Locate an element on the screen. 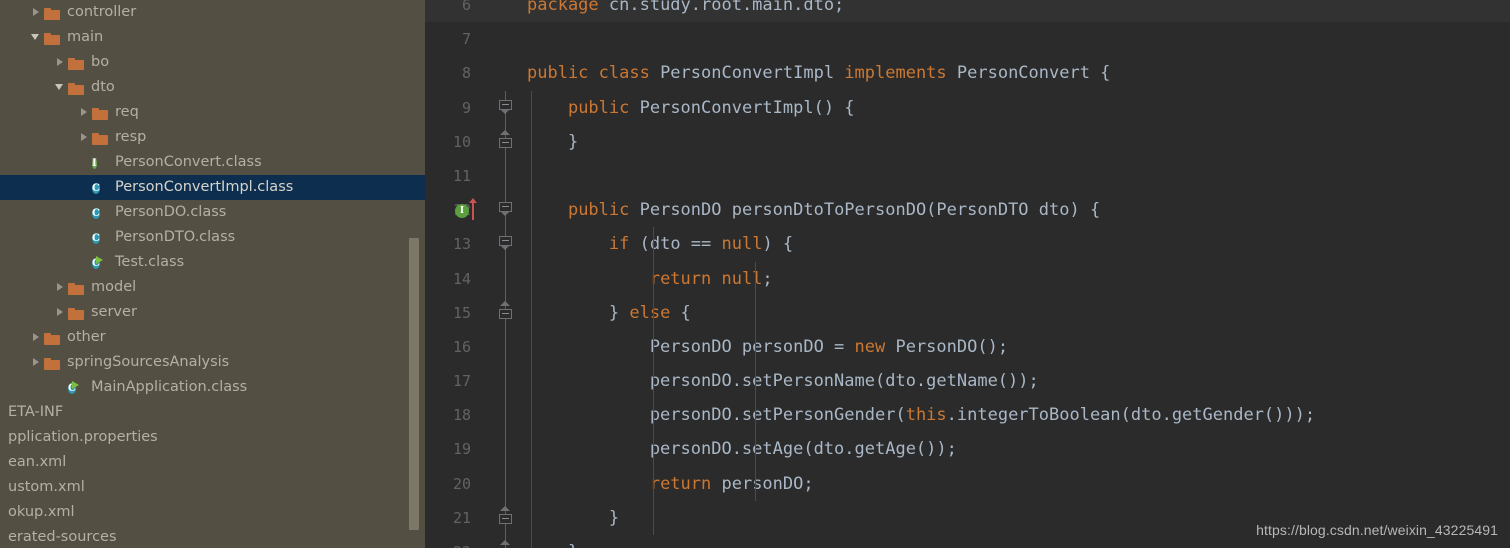 The image size is (1510, 548). tree-item-persondto-class: C PersonDTO.class is located at coordinates (212, 237).